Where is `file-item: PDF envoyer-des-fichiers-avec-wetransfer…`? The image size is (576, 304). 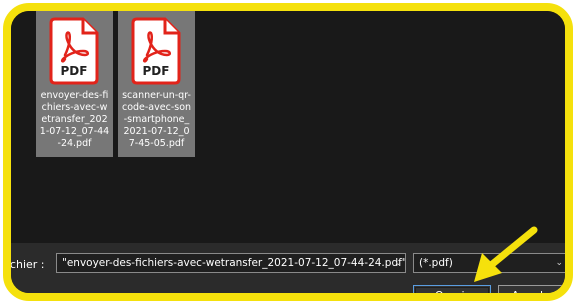 file-item: PDF envoyer-des-fichiers-avec-wetransfer… is located at coordinates (74, 84).